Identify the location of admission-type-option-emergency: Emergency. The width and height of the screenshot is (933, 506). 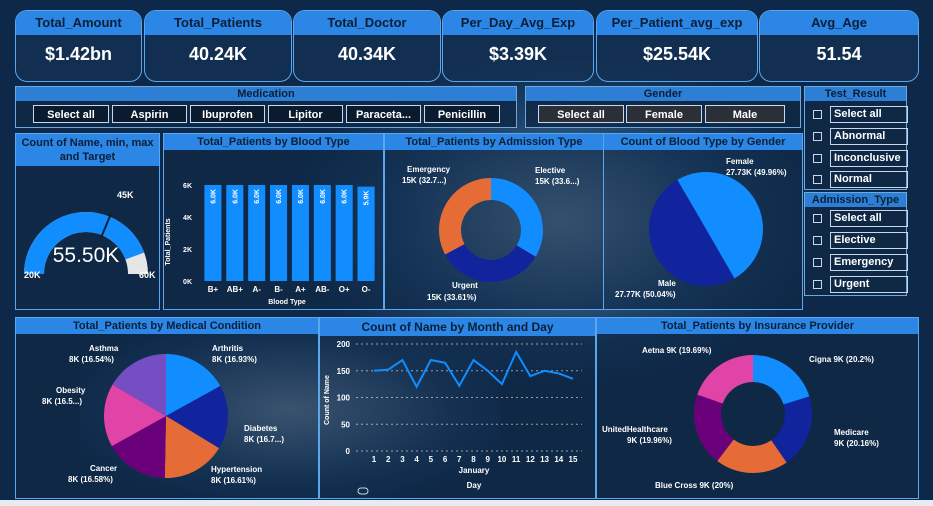
(860, 262).